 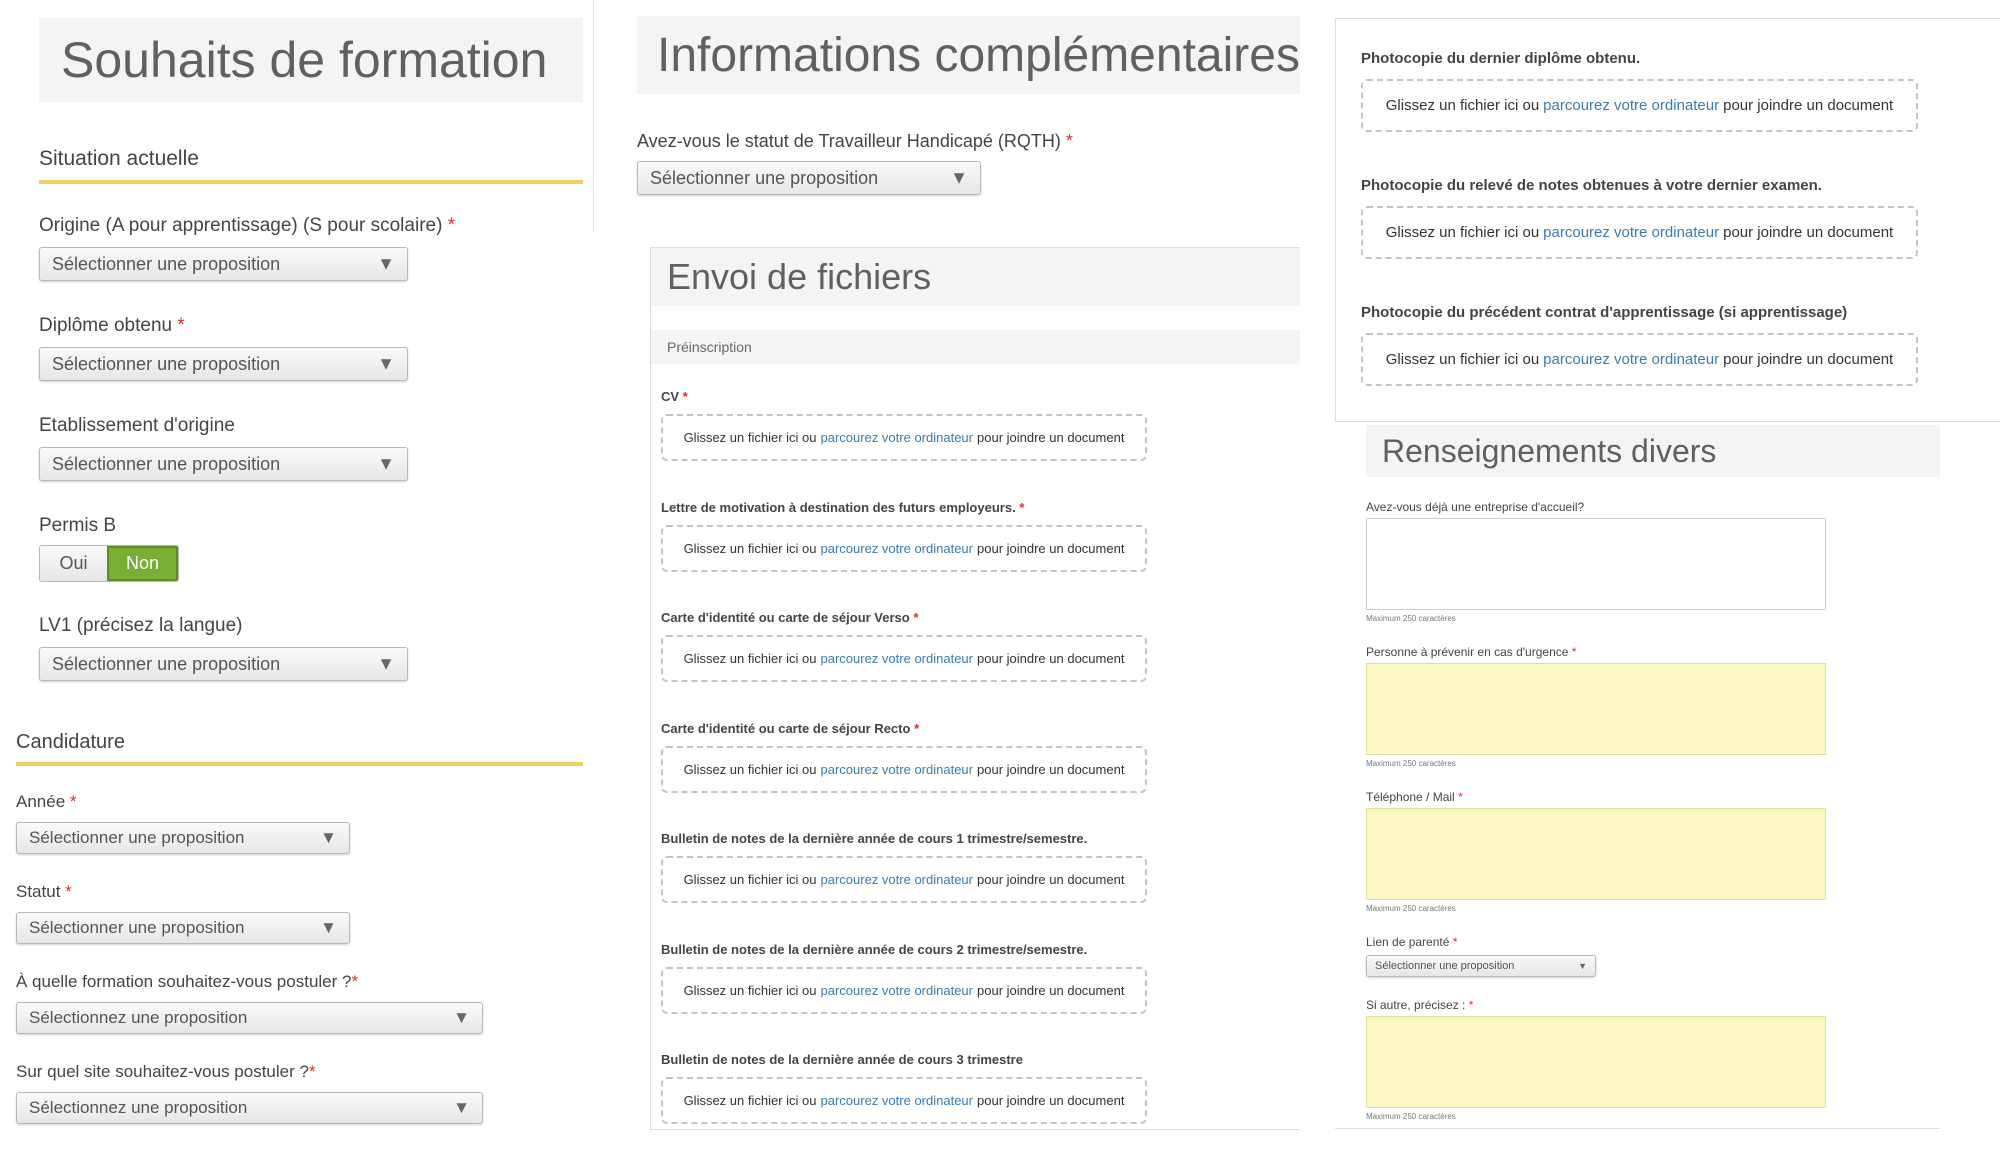 I want to click on site-select-value: Sélectionnez une proposition, so click(x=138, y=1107).